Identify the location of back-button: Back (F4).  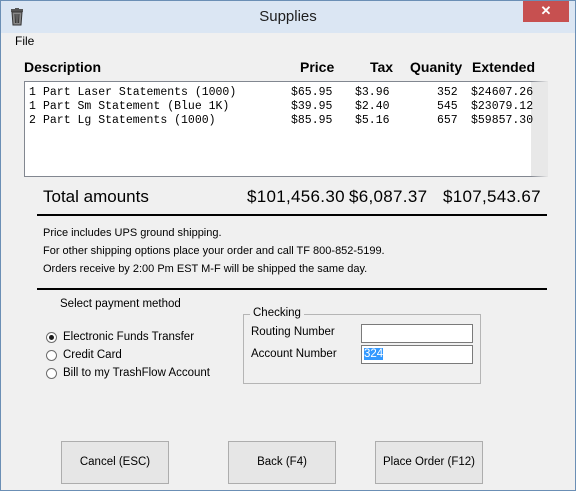
(282, 462).